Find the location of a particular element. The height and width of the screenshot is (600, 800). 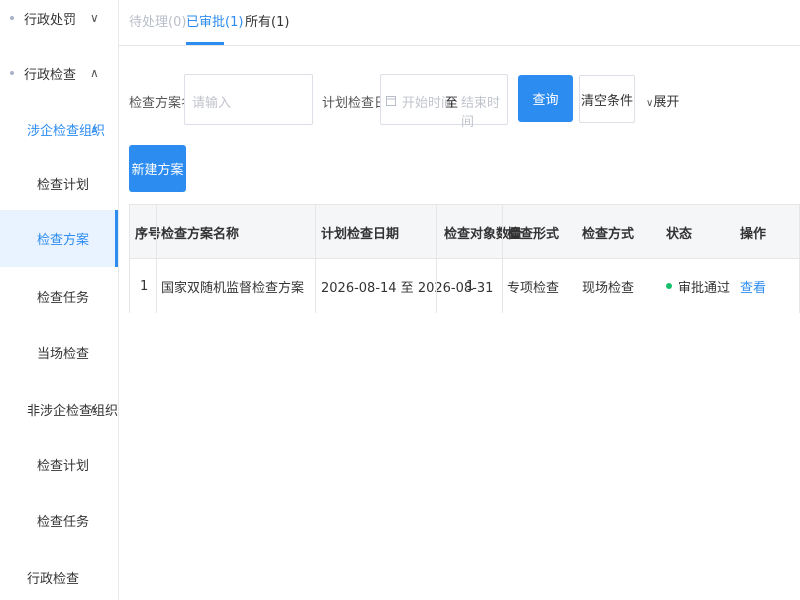

column-header: 计划检查日期 is located at coordinates (360, 234).